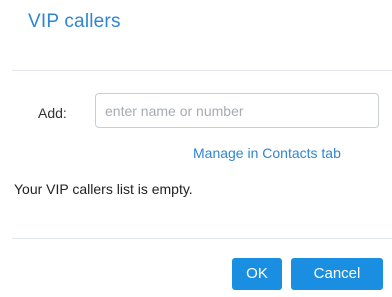  Describe the element at coordinates (52, 113) in the screenshot. I see `add-label: Add:` at that location.